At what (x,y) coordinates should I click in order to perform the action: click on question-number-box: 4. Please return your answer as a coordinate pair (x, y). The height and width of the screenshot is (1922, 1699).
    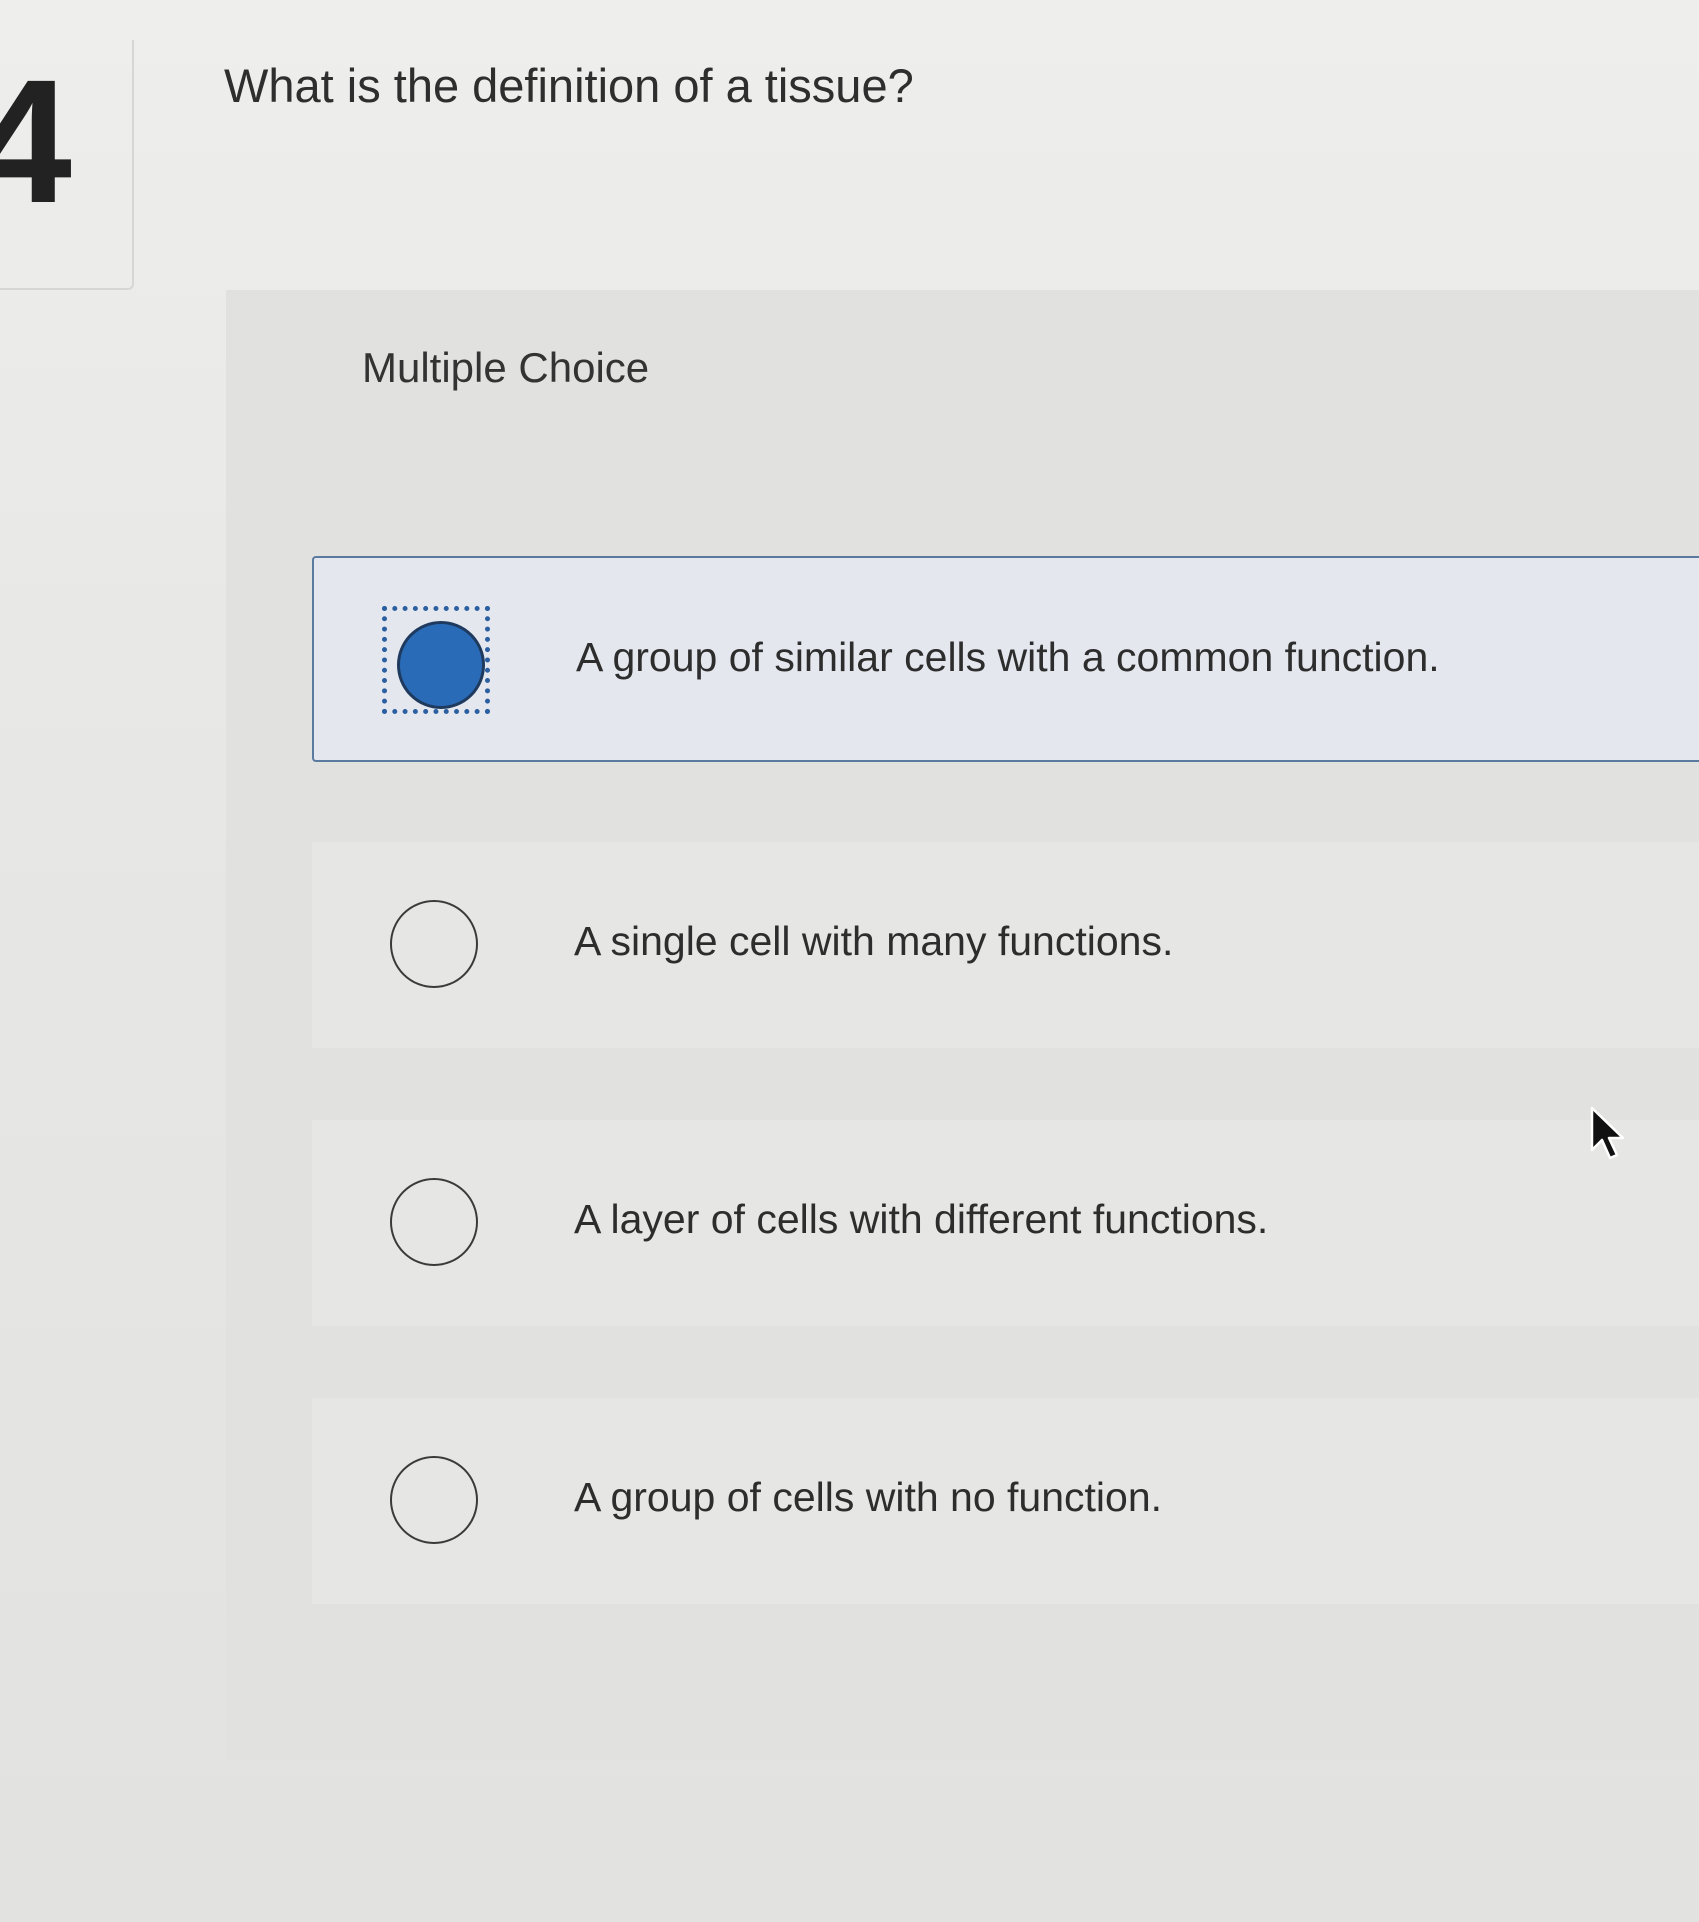
    Looking at the image, I should click on (67, 165).